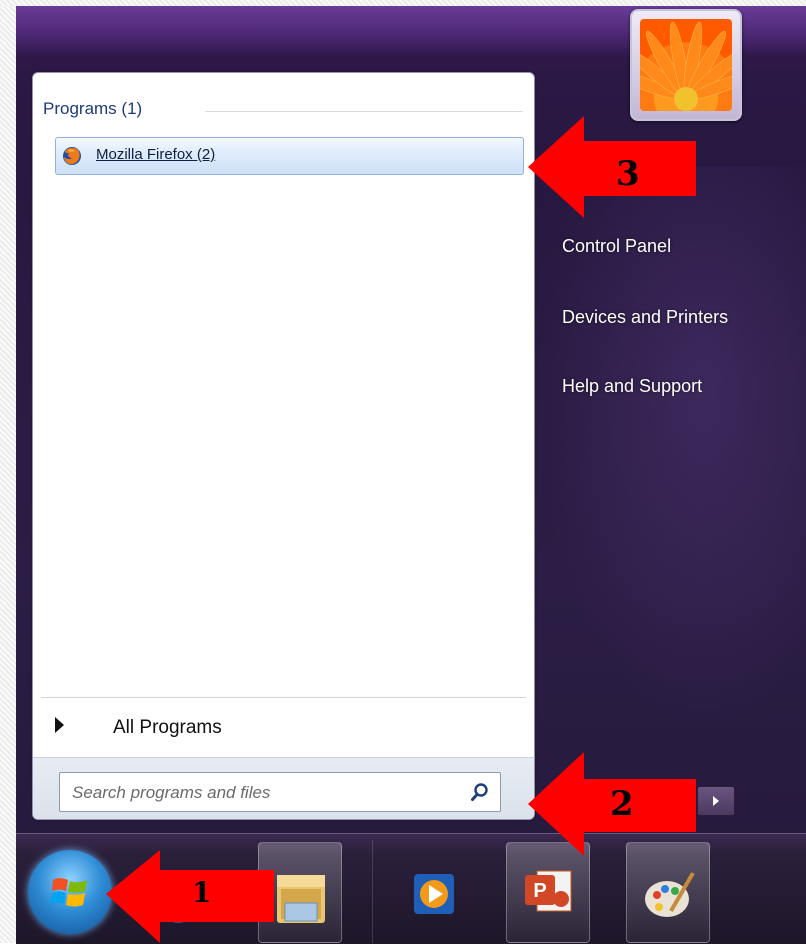 This screenshot has width=806, height=947. I want to click on media-player-icon, so click(434, 894).